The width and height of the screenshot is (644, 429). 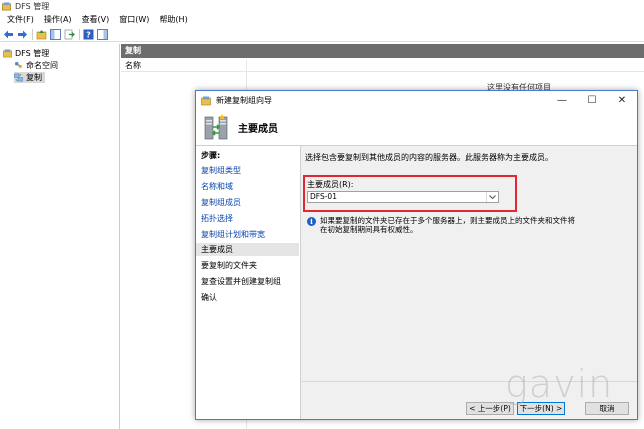 What do you see at coordinates (403, 197) in the screenshot?
I see `primary-member-select: DFS-01` at bounding box center [403, 197].